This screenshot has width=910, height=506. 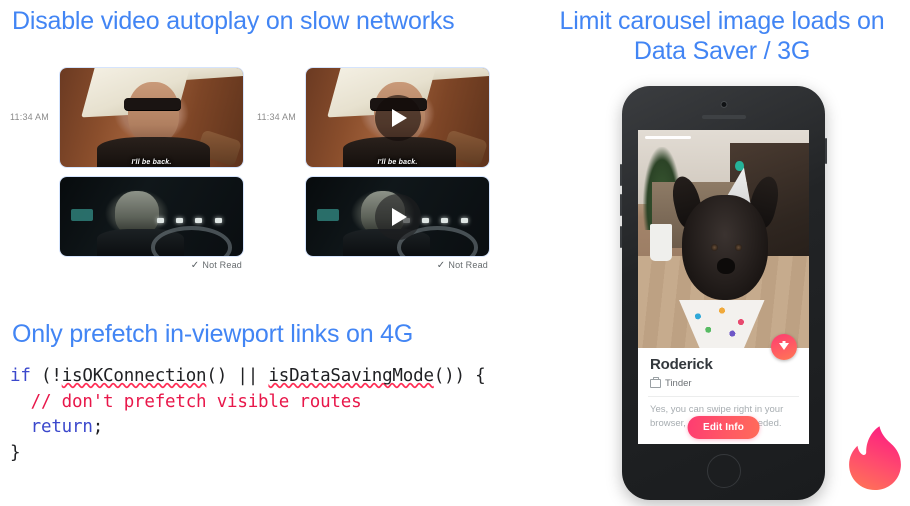 What do you see at coordinates (723, 104) in the screenshot?
I see `front-camera-icon` at bounding box center [723, 104].